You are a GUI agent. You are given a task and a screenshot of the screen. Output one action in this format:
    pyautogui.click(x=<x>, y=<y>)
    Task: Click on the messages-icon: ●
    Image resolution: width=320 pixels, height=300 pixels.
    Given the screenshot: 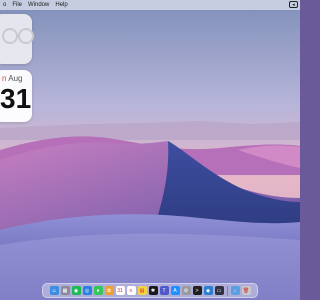 What is the action you would take?
    pyautogui.click(x=98, y=290)
    